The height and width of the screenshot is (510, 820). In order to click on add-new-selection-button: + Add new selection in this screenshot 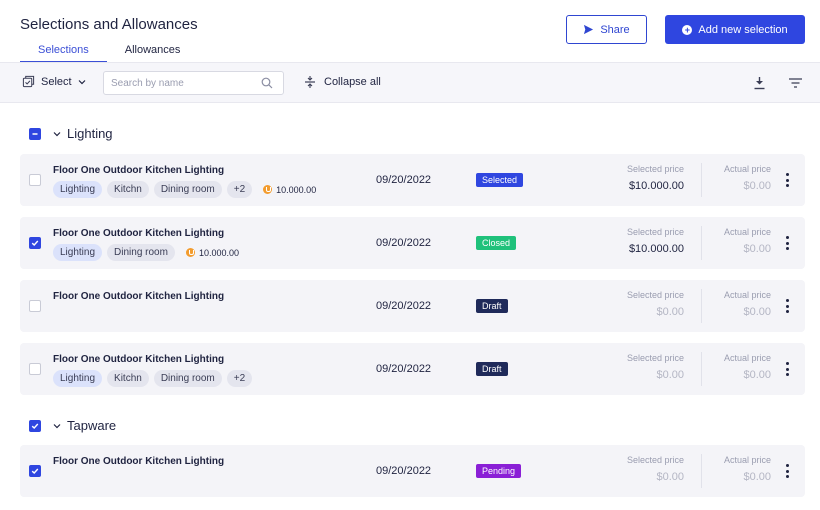, I will do `click(735, 29)`.